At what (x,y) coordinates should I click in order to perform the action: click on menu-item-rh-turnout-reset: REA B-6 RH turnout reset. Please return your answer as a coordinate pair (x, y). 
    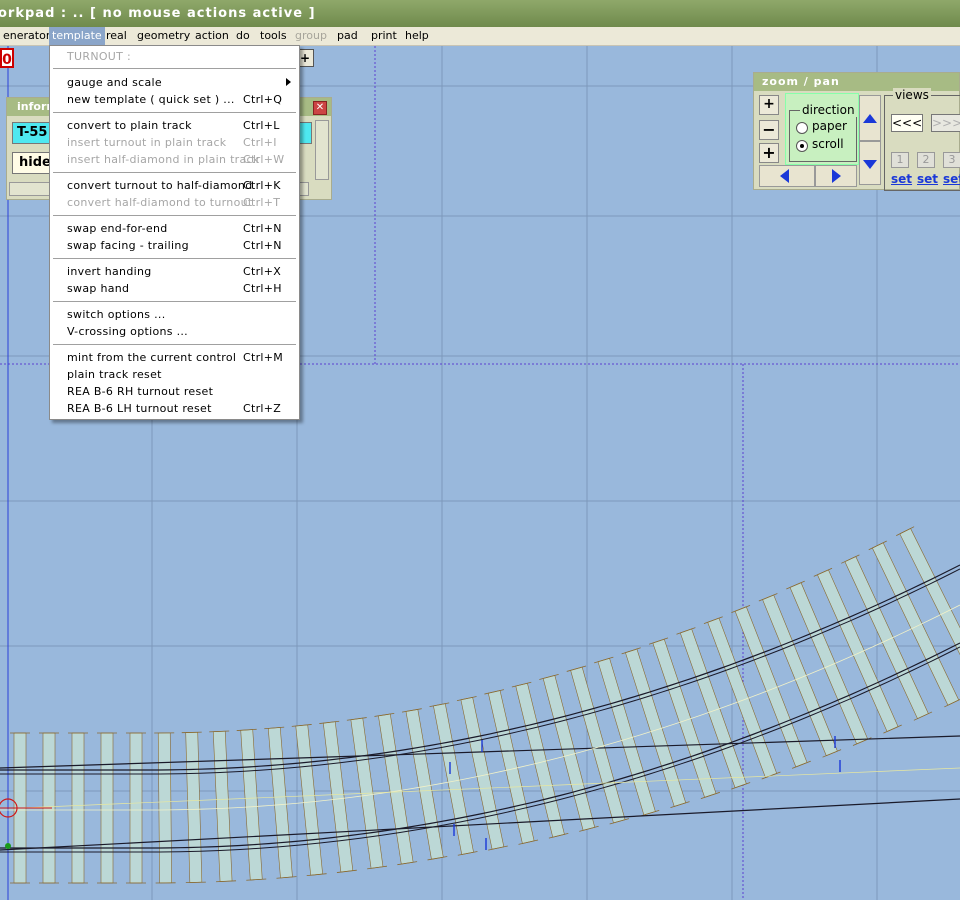
    Looking at the image, I should click on (174, 391).